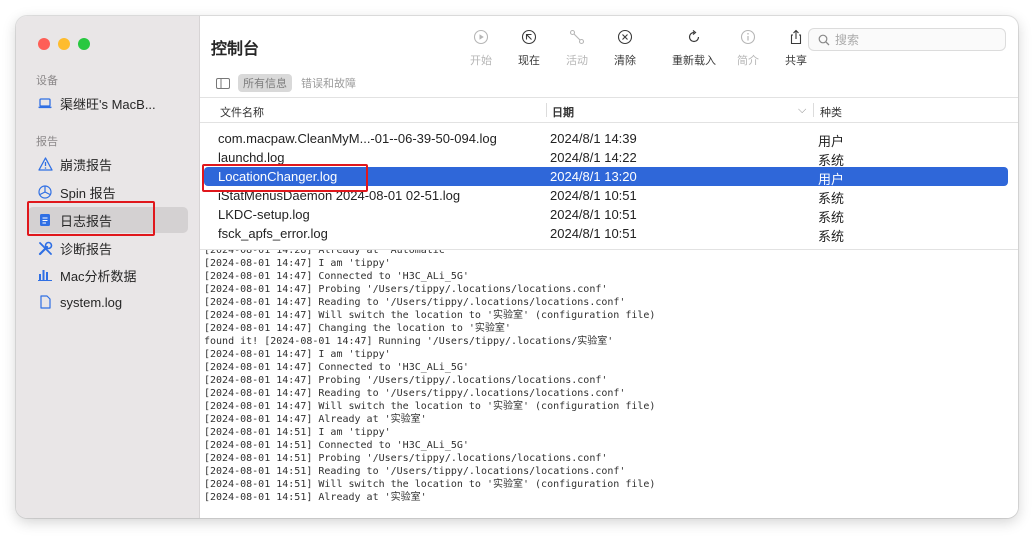 This screenshot has width=1036, height=536. What do you see at coordinates (45, 248) in the screenshot?
I see `tools-icon` at bounding box center [45, 248].